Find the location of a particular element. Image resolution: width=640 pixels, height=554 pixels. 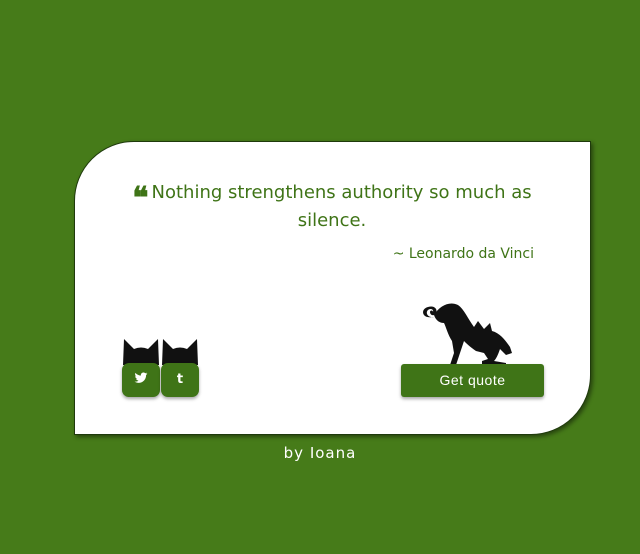

quote-author: ~ Leonardo da Vinci is located at coordinates (463, 254).